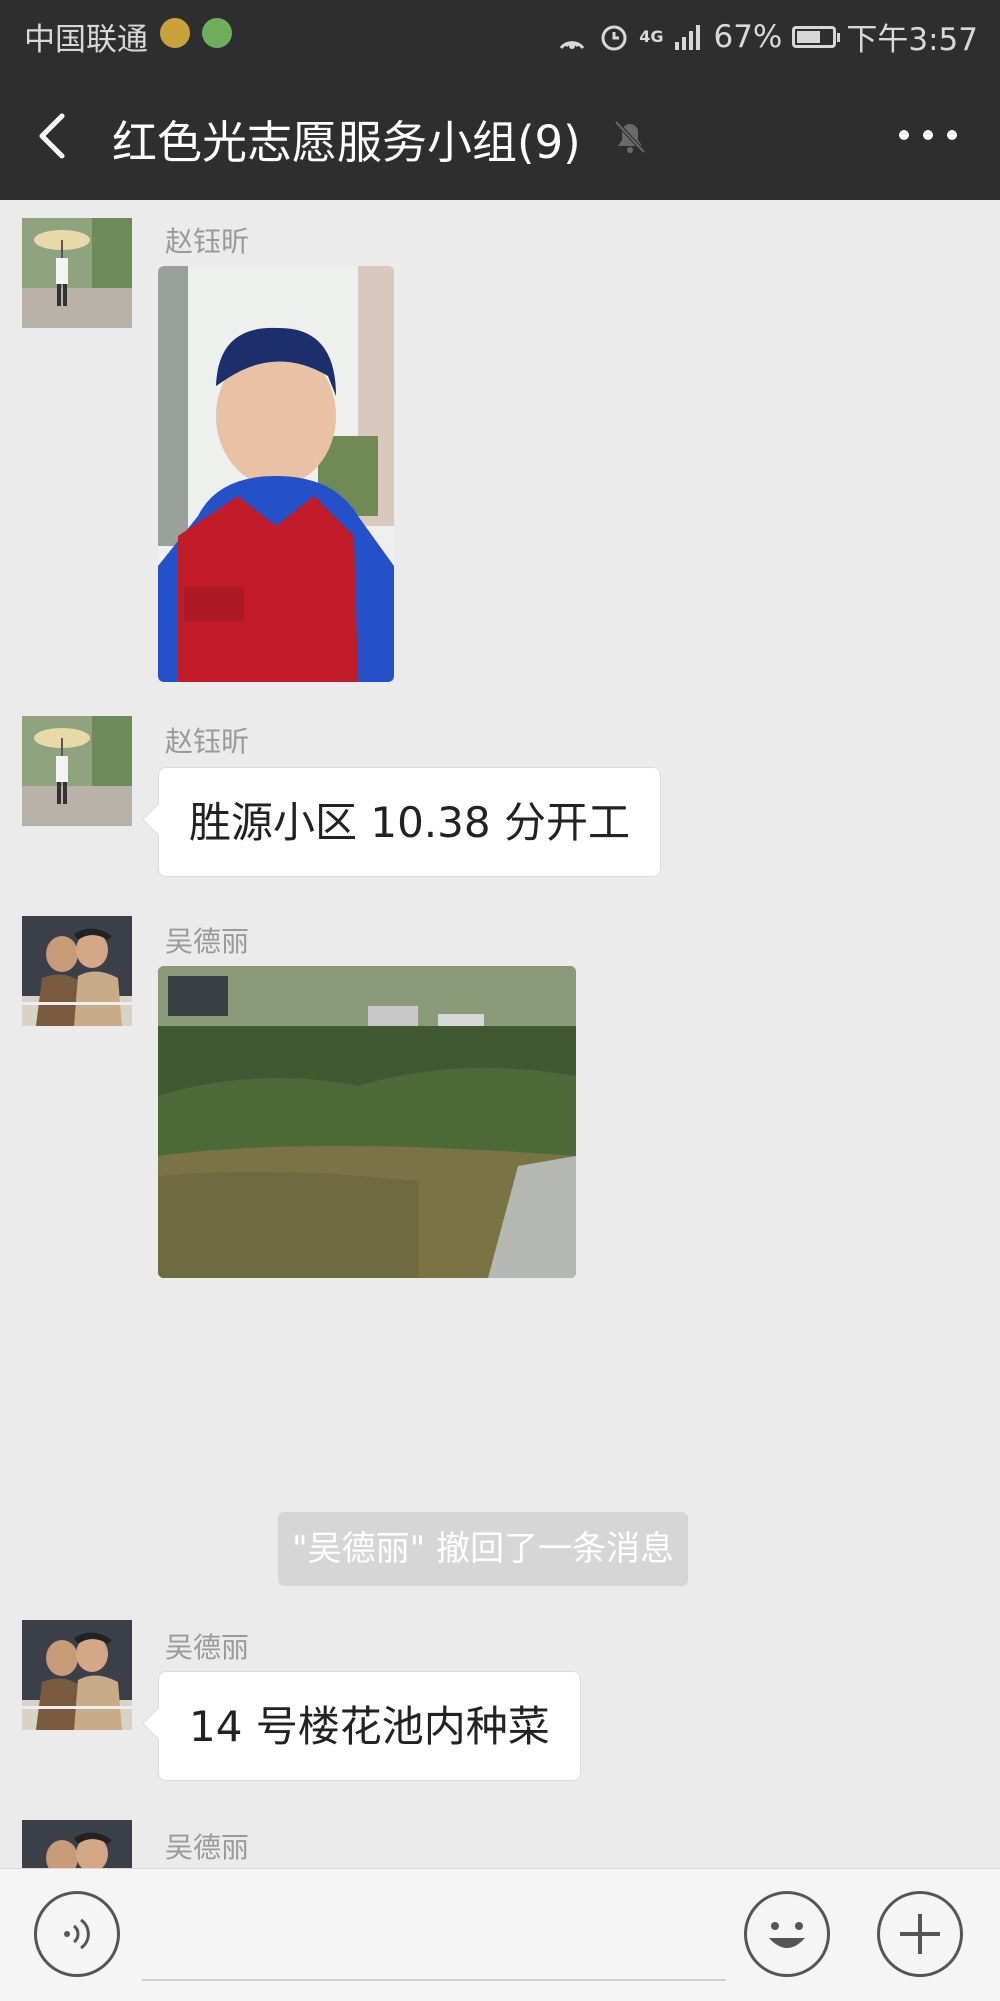 The width and height of the screenshot is (1000, 2001). What do you see at coordinates (748, 36) in the screenshot?
I see `battery-percent: 67%` at bounding box center [748, 36].